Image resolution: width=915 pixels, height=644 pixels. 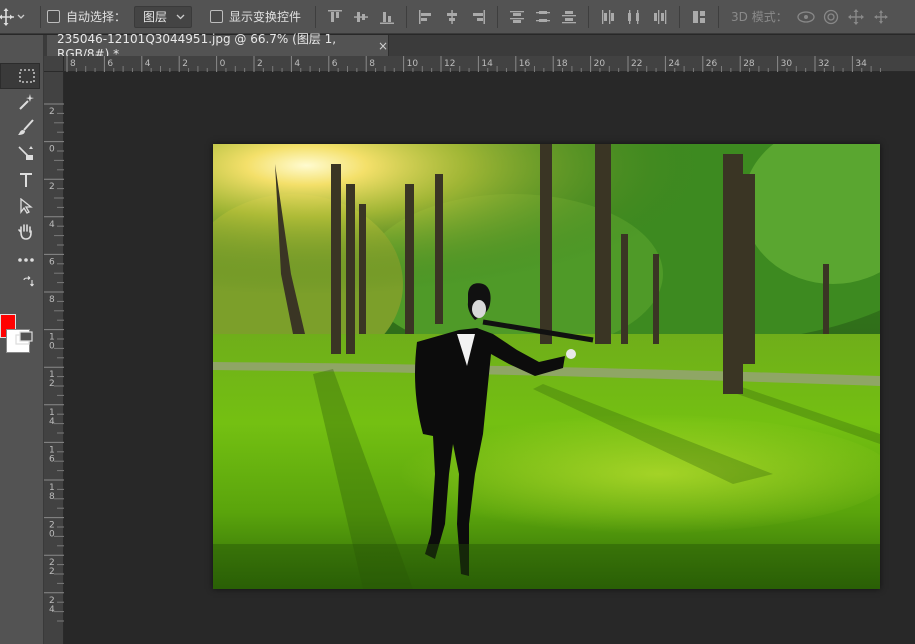 What do you see at coordinates (569, 17) in the screenshot?
I see `distribute-bottom-icon` at bounding box center [569, 17].